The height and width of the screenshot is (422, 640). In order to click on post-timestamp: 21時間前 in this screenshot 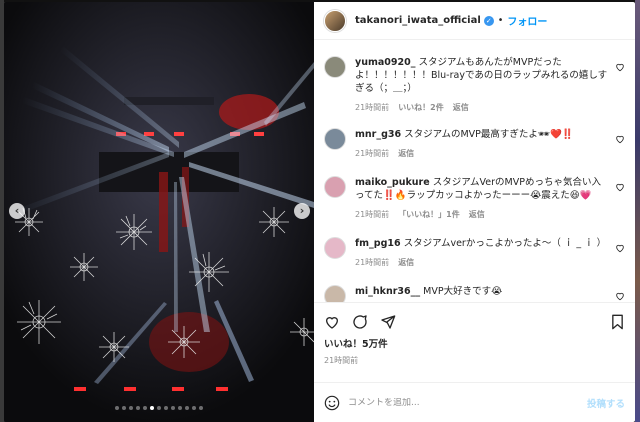, I will do `click(341, 360)`.